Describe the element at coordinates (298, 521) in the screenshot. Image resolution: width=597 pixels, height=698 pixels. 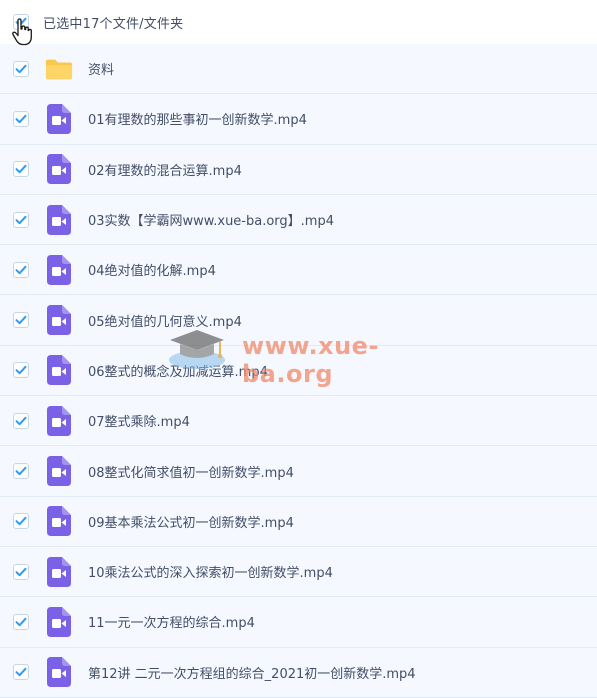
I see `file-row: 09基本乘法公式初一创新数学.mp4` at that location.